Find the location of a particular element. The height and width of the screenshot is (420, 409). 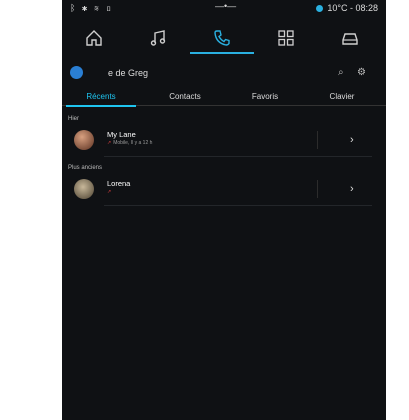

tab-bar: Récents Contacts Favoris Clavier is located at coordinates (224, 97).